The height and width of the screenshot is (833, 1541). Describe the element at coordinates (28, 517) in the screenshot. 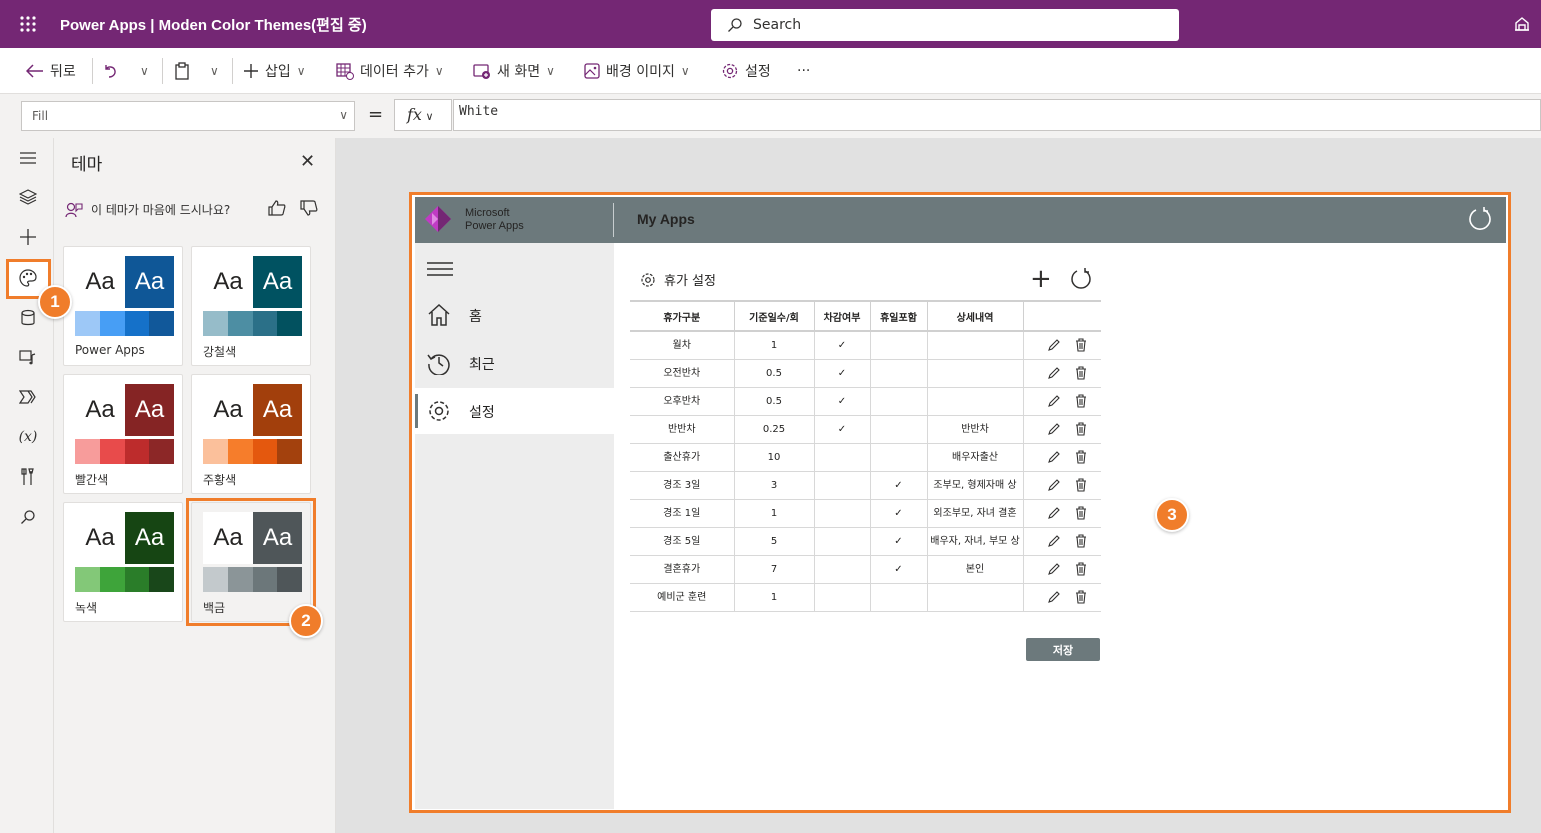

I see `search-icon` at that location.